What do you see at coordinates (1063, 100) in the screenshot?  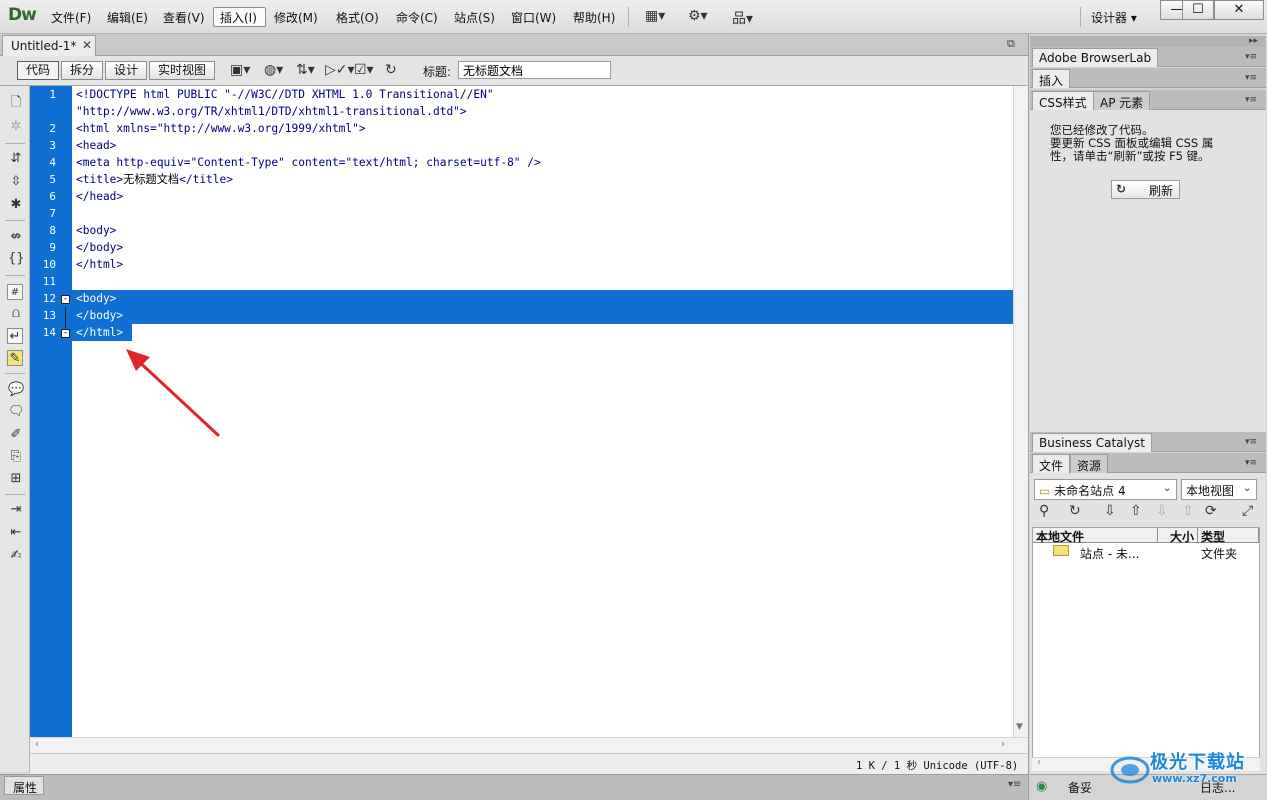 I see `css-styles-tab: CSS样式` at bounding box center [1063, 100].